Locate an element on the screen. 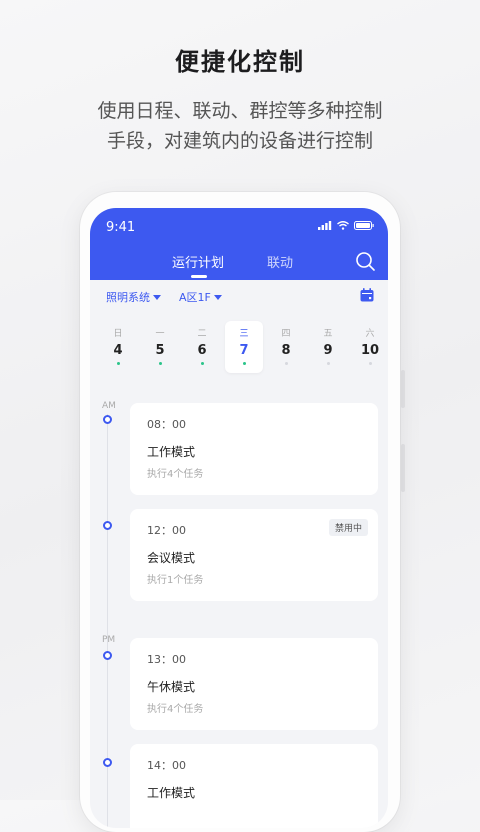 The image size is (480, 832). system-filter: 照明系统 is located at coordinates (133, 297).